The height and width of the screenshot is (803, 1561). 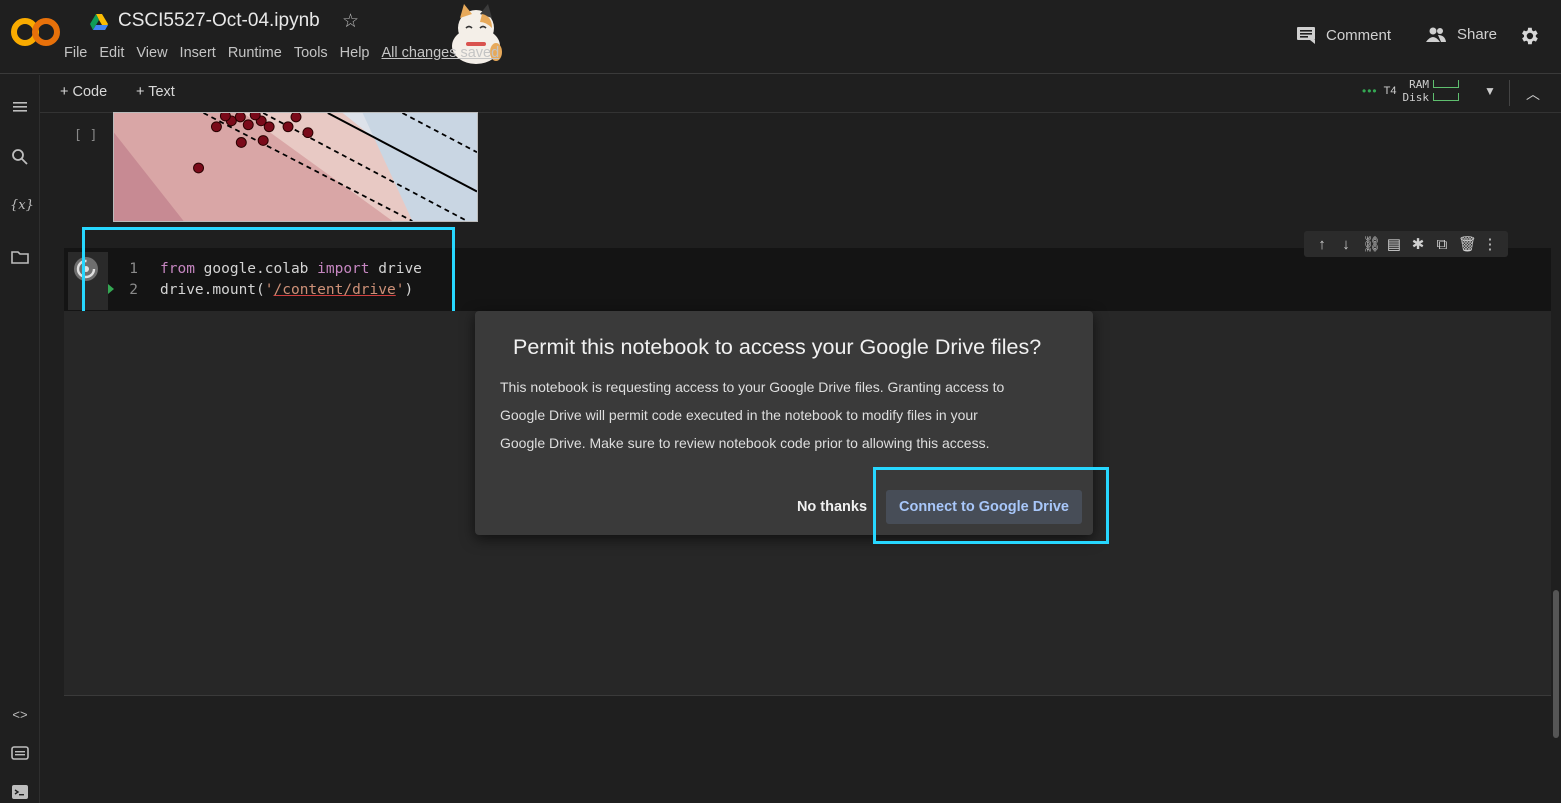 What do you see at coordinates (86, 135) in the screenshot?
I see `cell-execution-count: [ ]` at bounding box center [86, 135].